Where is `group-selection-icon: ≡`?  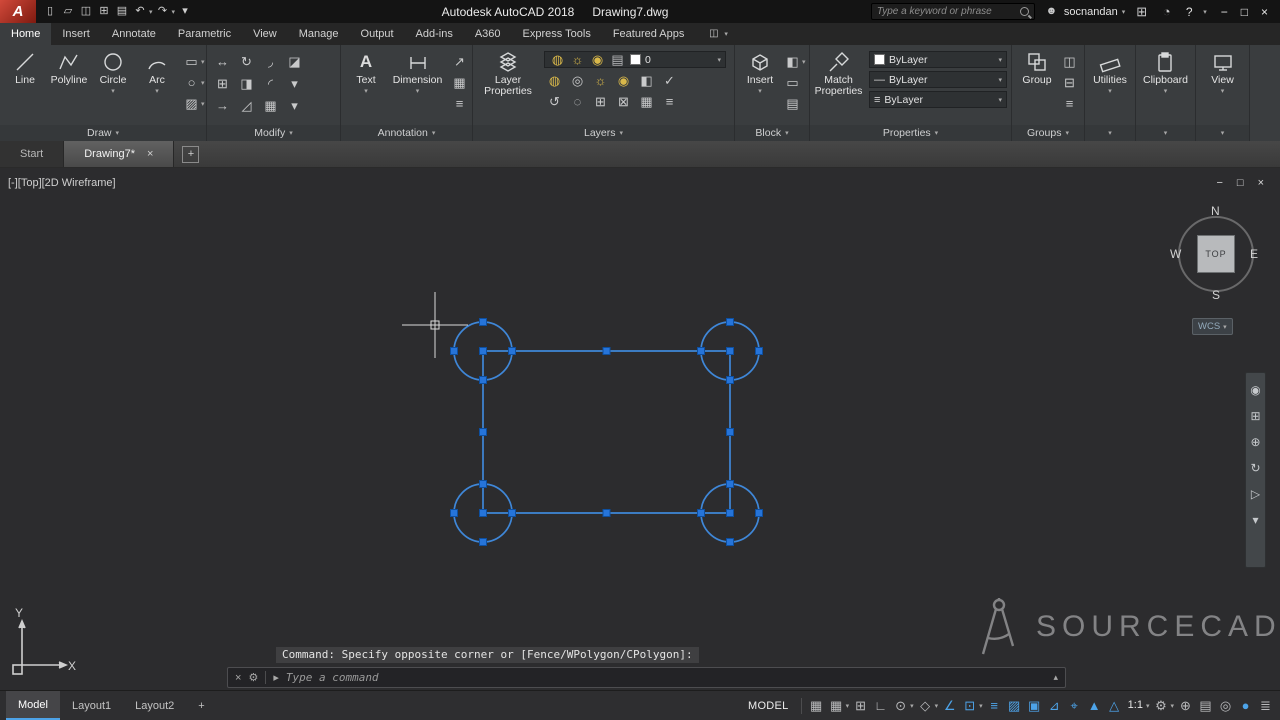
group-selection-icon: ≡ is located at coordinates (1069, 103).